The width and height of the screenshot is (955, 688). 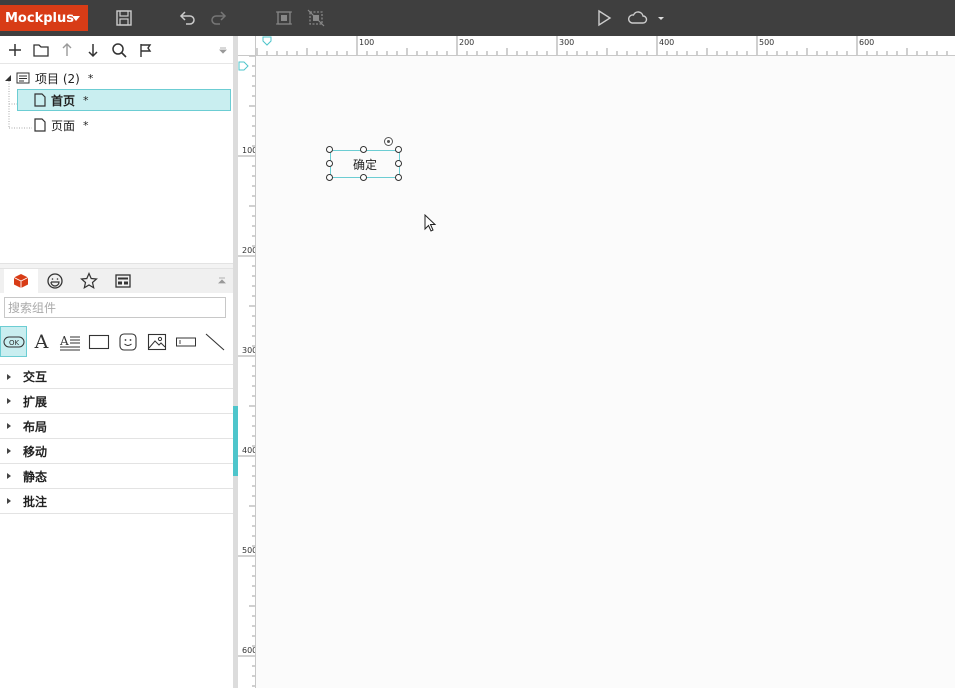 What do you see at coordinates (93, 50) in the screenshot?
I see `move-down-icon` at bounding box center [93, 50].